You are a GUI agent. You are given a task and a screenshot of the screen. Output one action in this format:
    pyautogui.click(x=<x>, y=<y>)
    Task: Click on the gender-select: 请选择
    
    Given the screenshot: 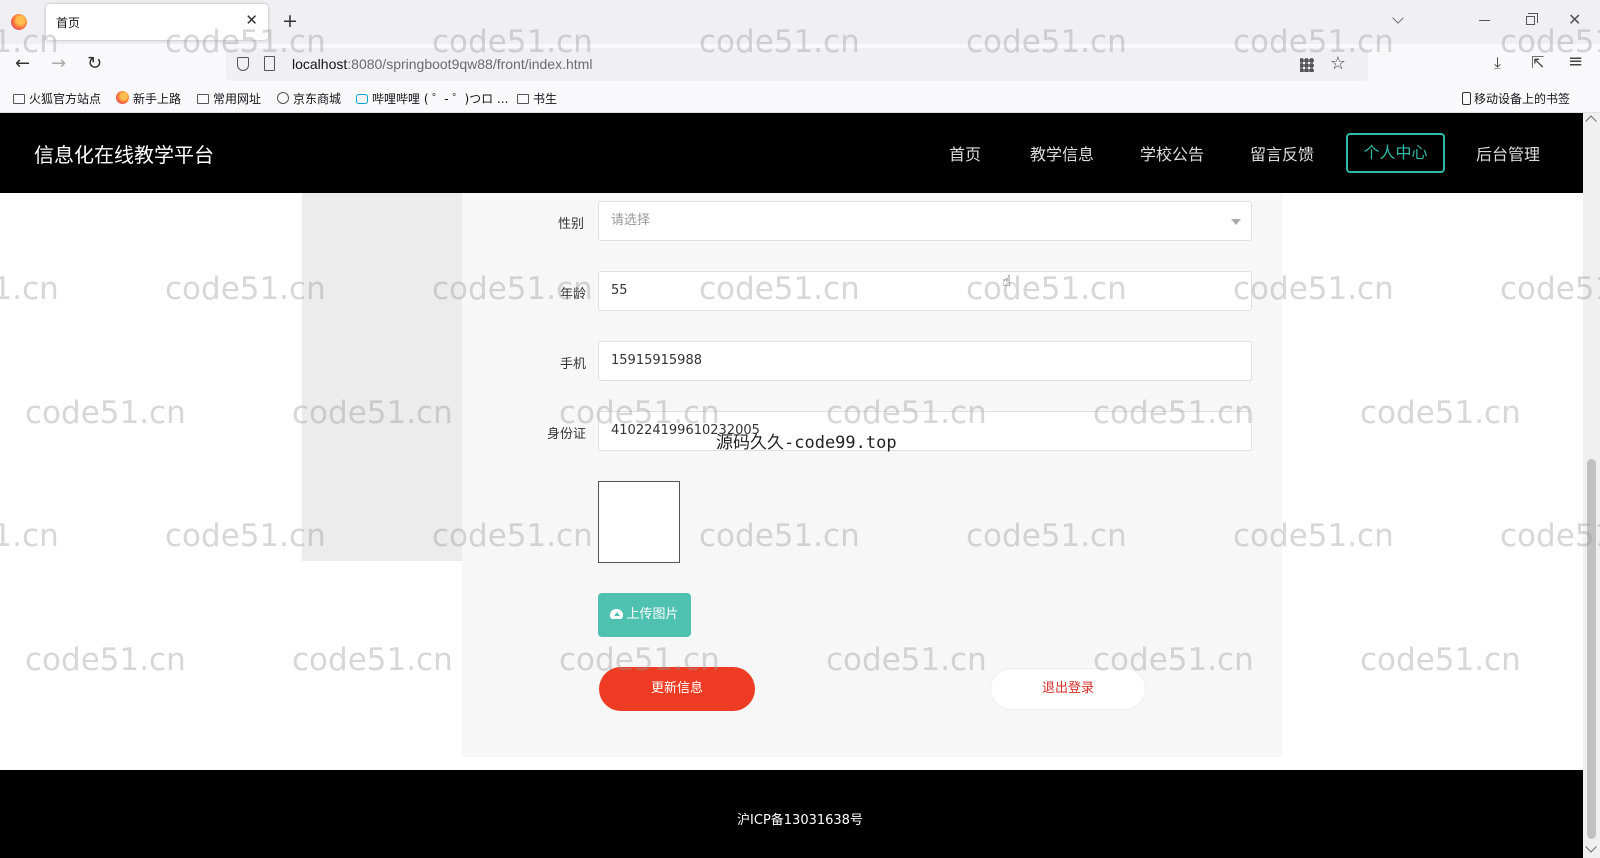 What is the action you would take?
    pyautogui.click(x=925, y=221)
    